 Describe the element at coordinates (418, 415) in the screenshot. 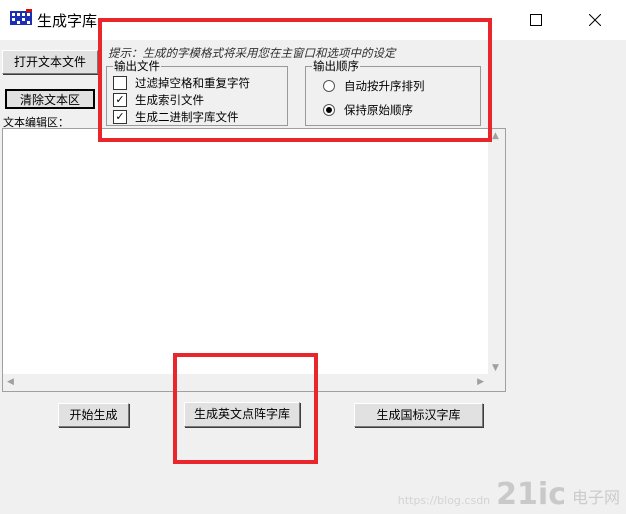

I see `generate-gb-font-button: 生成国标汉字库` at that location.